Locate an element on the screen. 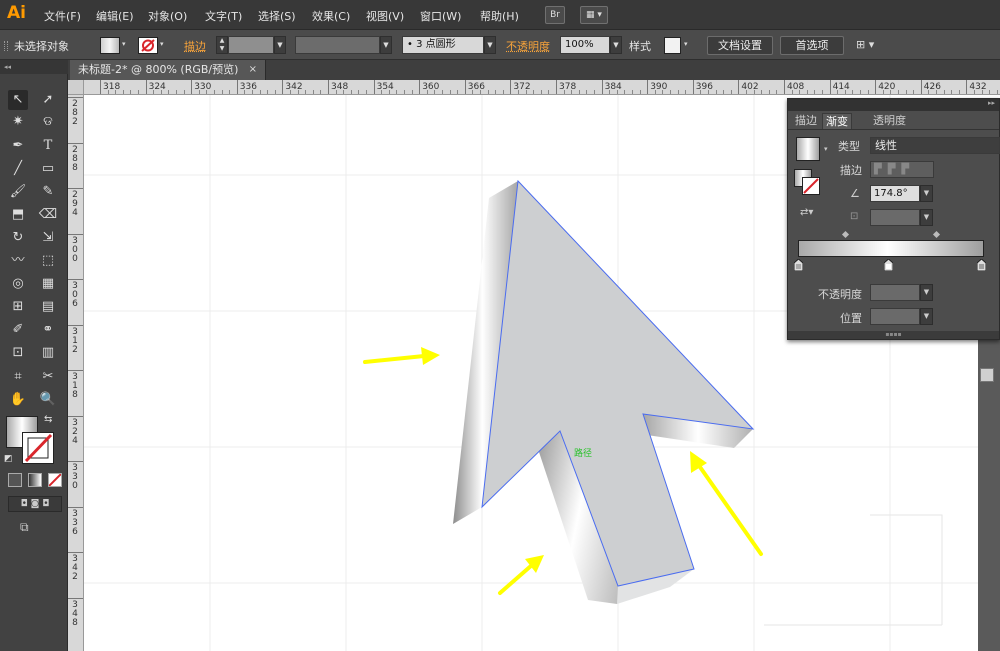 This screenshot has height=651, width=1000. scale-tool-icon: ⇲ is located at coordinates (48, 238).